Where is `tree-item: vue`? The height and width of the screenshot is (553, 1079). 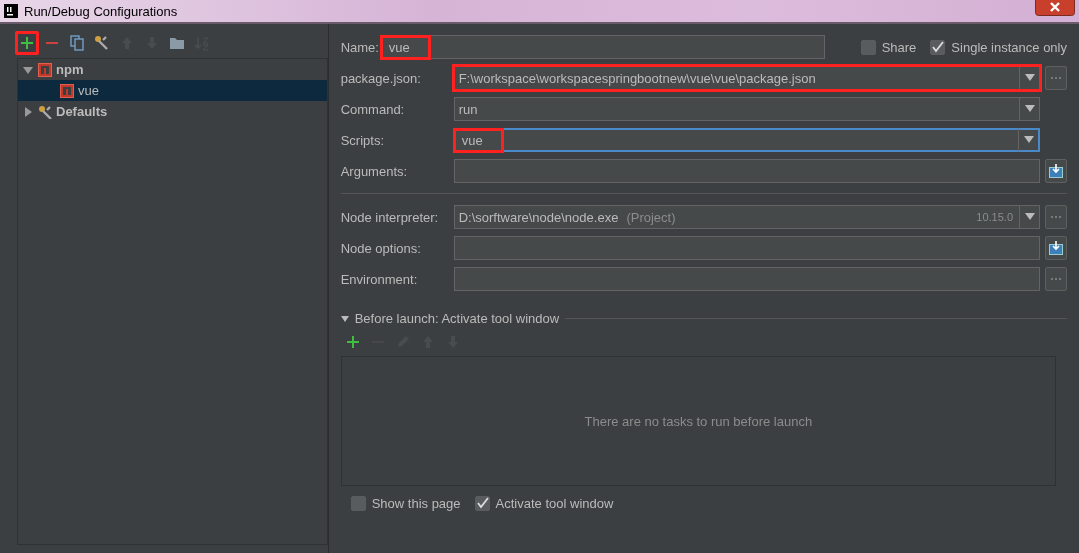 tree-item: vue is located at coordinates (172, 90).